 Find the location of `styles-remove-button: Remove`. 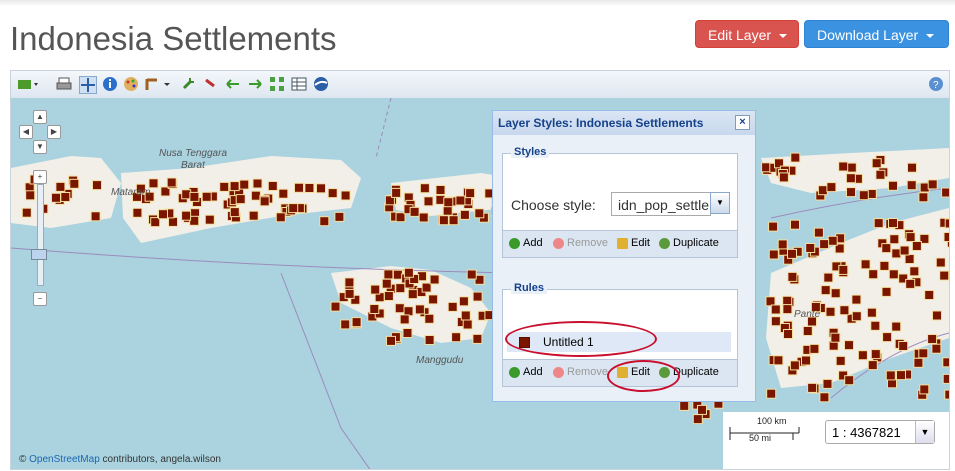

styles-remove-button: Remove is located at coordinates (580, 243).